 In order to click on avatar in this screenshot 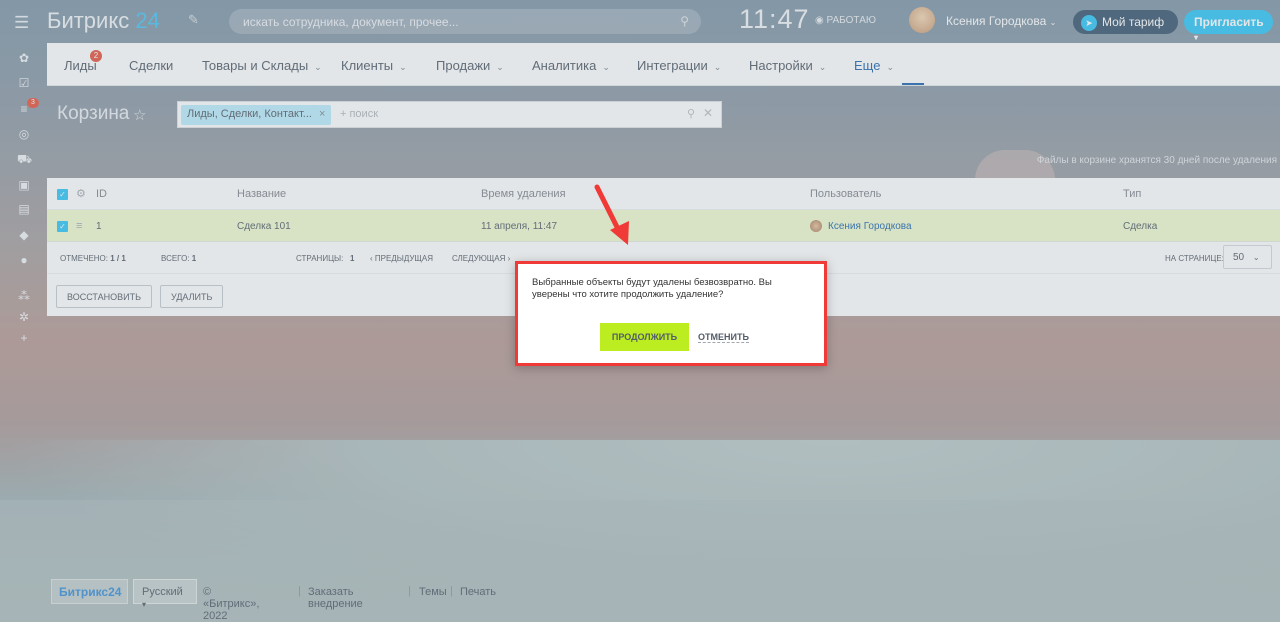, I will do `click(922, 20)`.